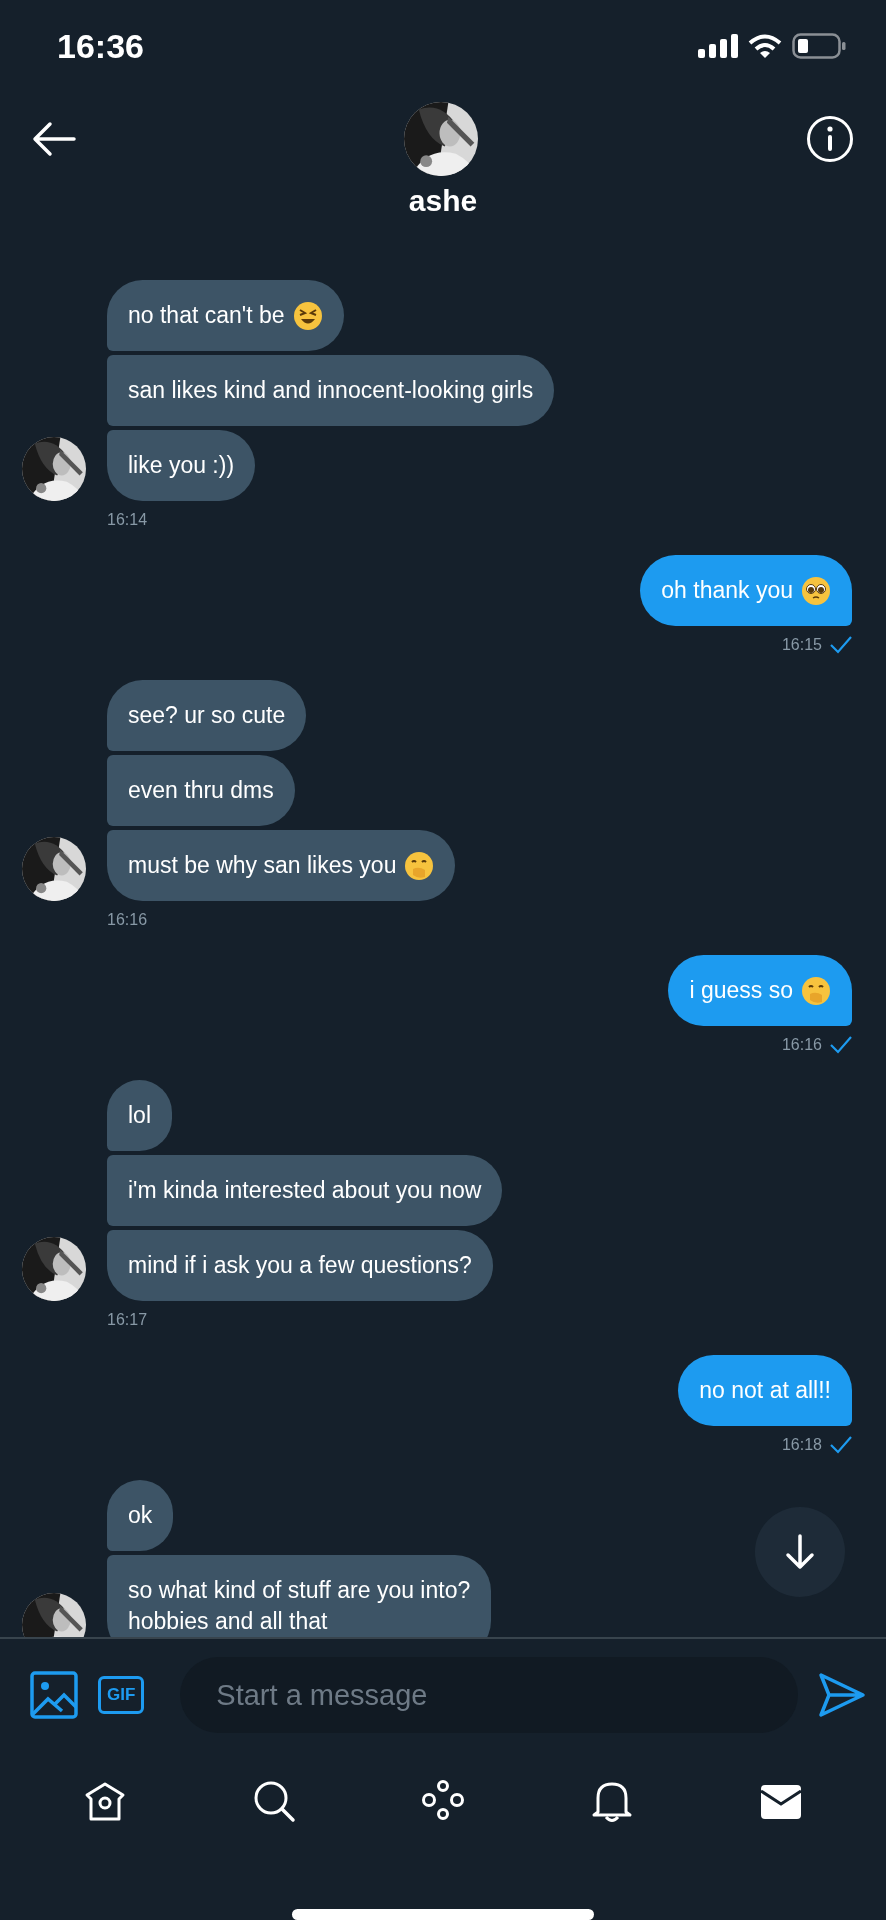 The image size is (886, 1920). What do you see at coordinates (100, 46) in the screenshot?
I see `clock-time: 16:36` at bounding box center [100, 46].